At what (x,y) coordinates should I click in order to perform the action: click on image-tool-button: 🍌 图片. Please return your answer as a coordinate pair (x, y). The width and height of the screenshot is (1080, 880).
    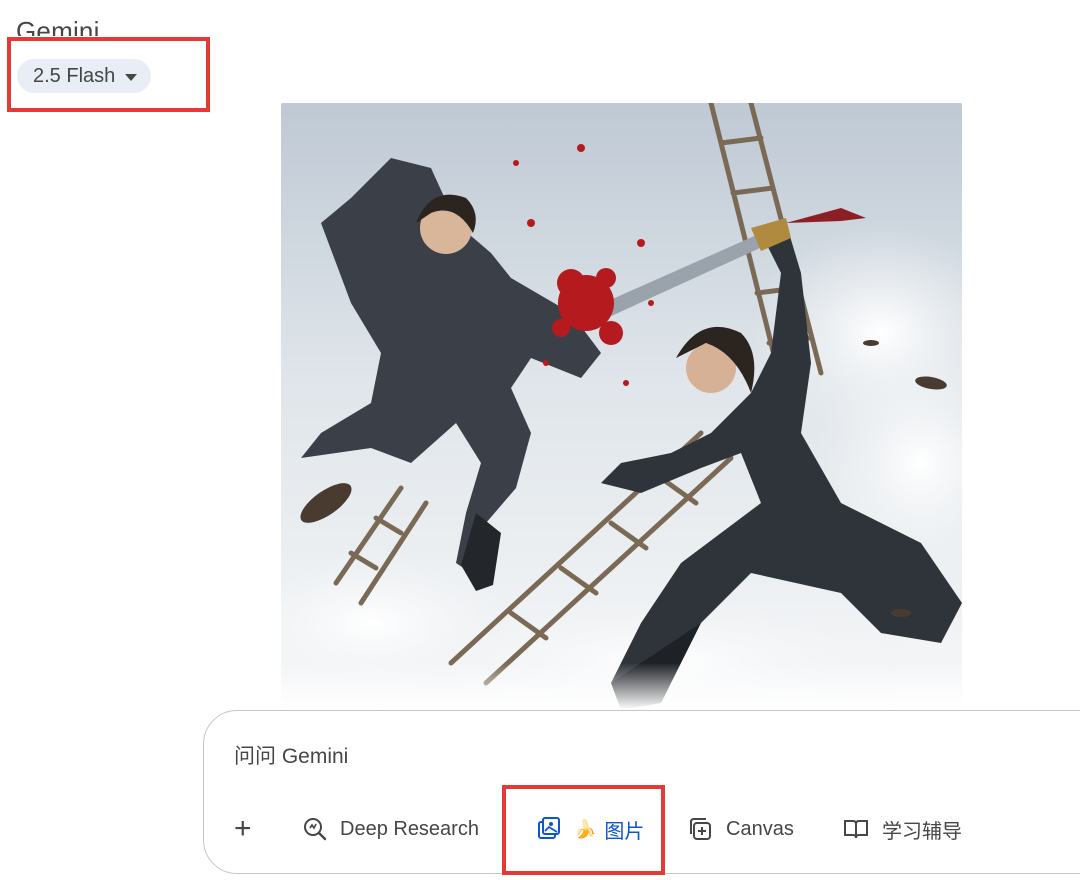
    Looking at the image, I should click on (590, 829).